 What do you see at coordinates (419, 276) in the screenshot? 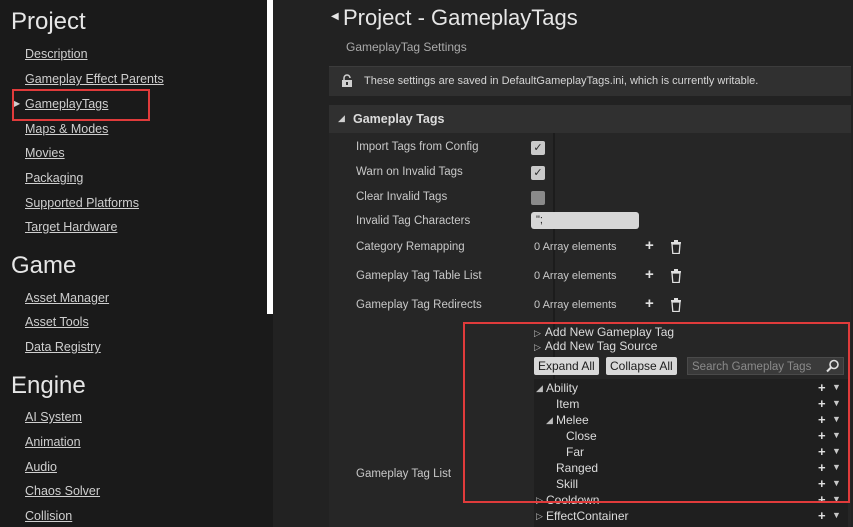
I see `prop-label-tag-table-list: Gameplay Tag Table List` at bounding box center [419, 276].